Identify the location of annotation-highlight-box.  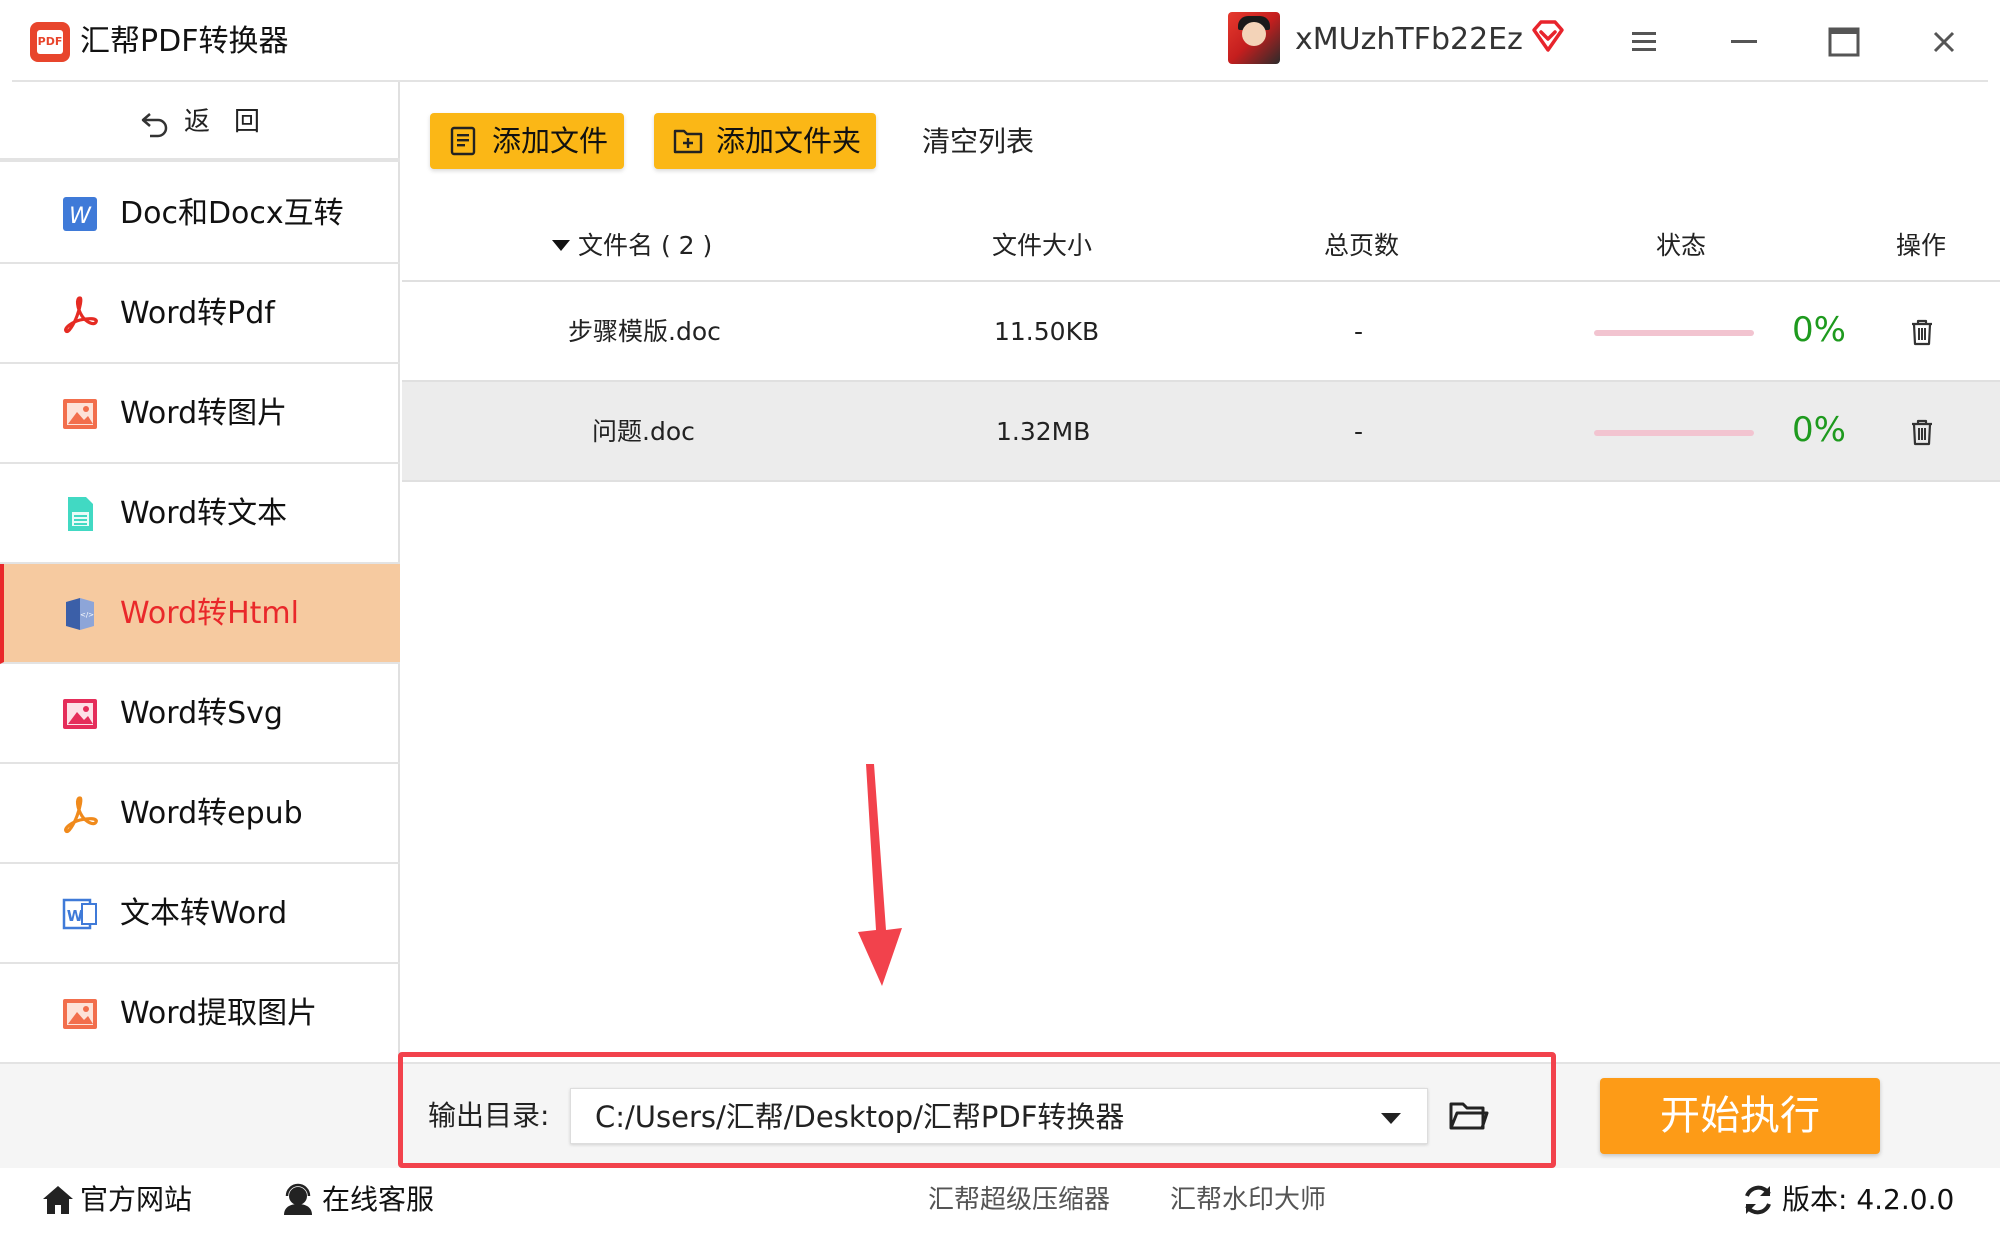
(977, 1110).